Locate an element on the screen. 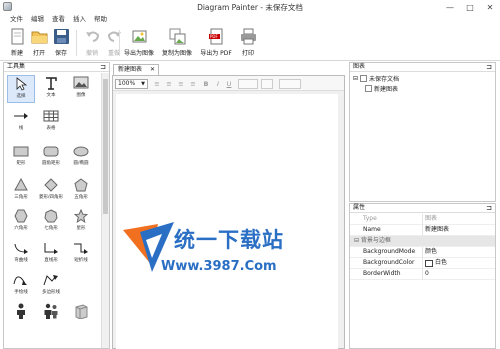  export-image-button: 导出为图像 is located at coordinates (139, 42).